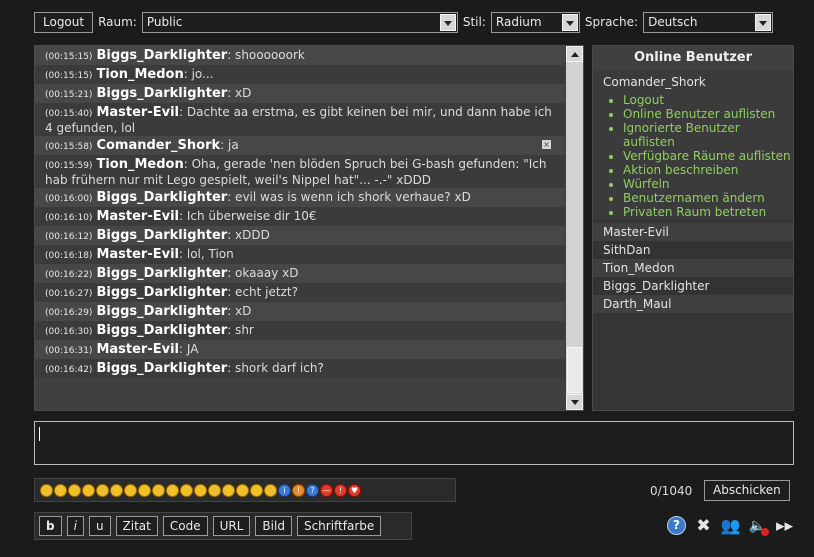  I want to click on message-text: : echt jetzt?, so click(262, 292).